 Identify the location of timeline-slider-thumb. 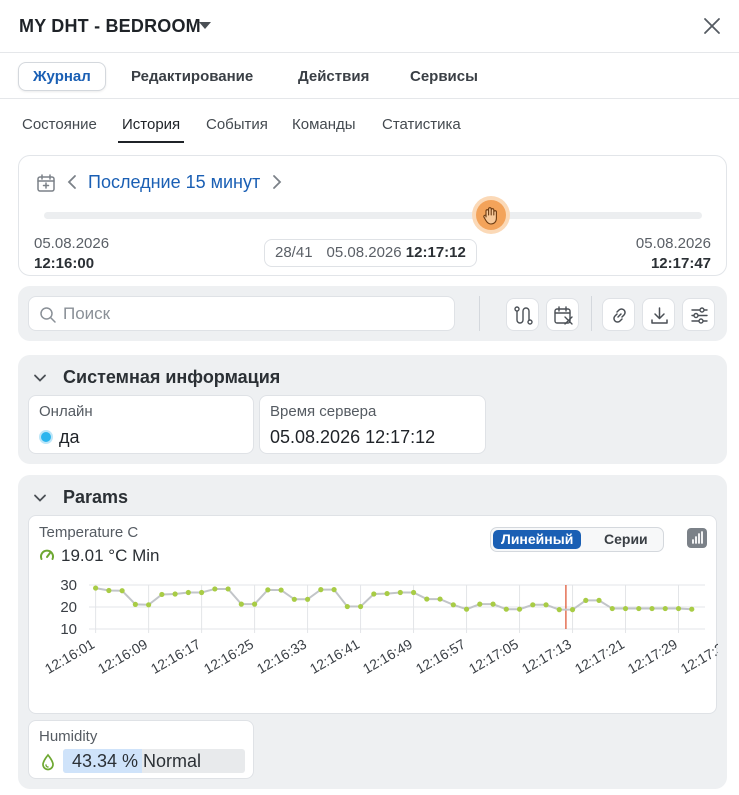
(491, 215).